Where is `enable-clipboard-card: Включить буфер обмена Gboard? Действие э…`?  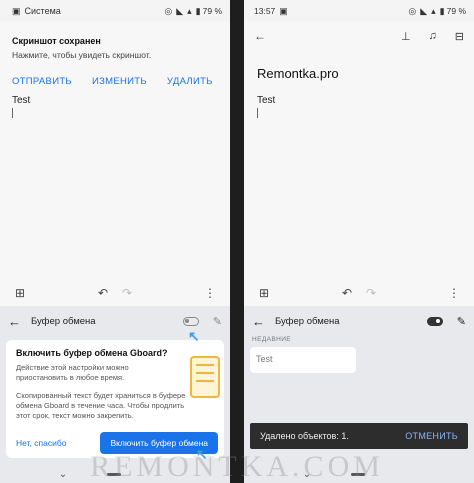 enable-clipboard-card: Включить буфер обмена Gboard? Действие э… is located at coordinates (115, 399).